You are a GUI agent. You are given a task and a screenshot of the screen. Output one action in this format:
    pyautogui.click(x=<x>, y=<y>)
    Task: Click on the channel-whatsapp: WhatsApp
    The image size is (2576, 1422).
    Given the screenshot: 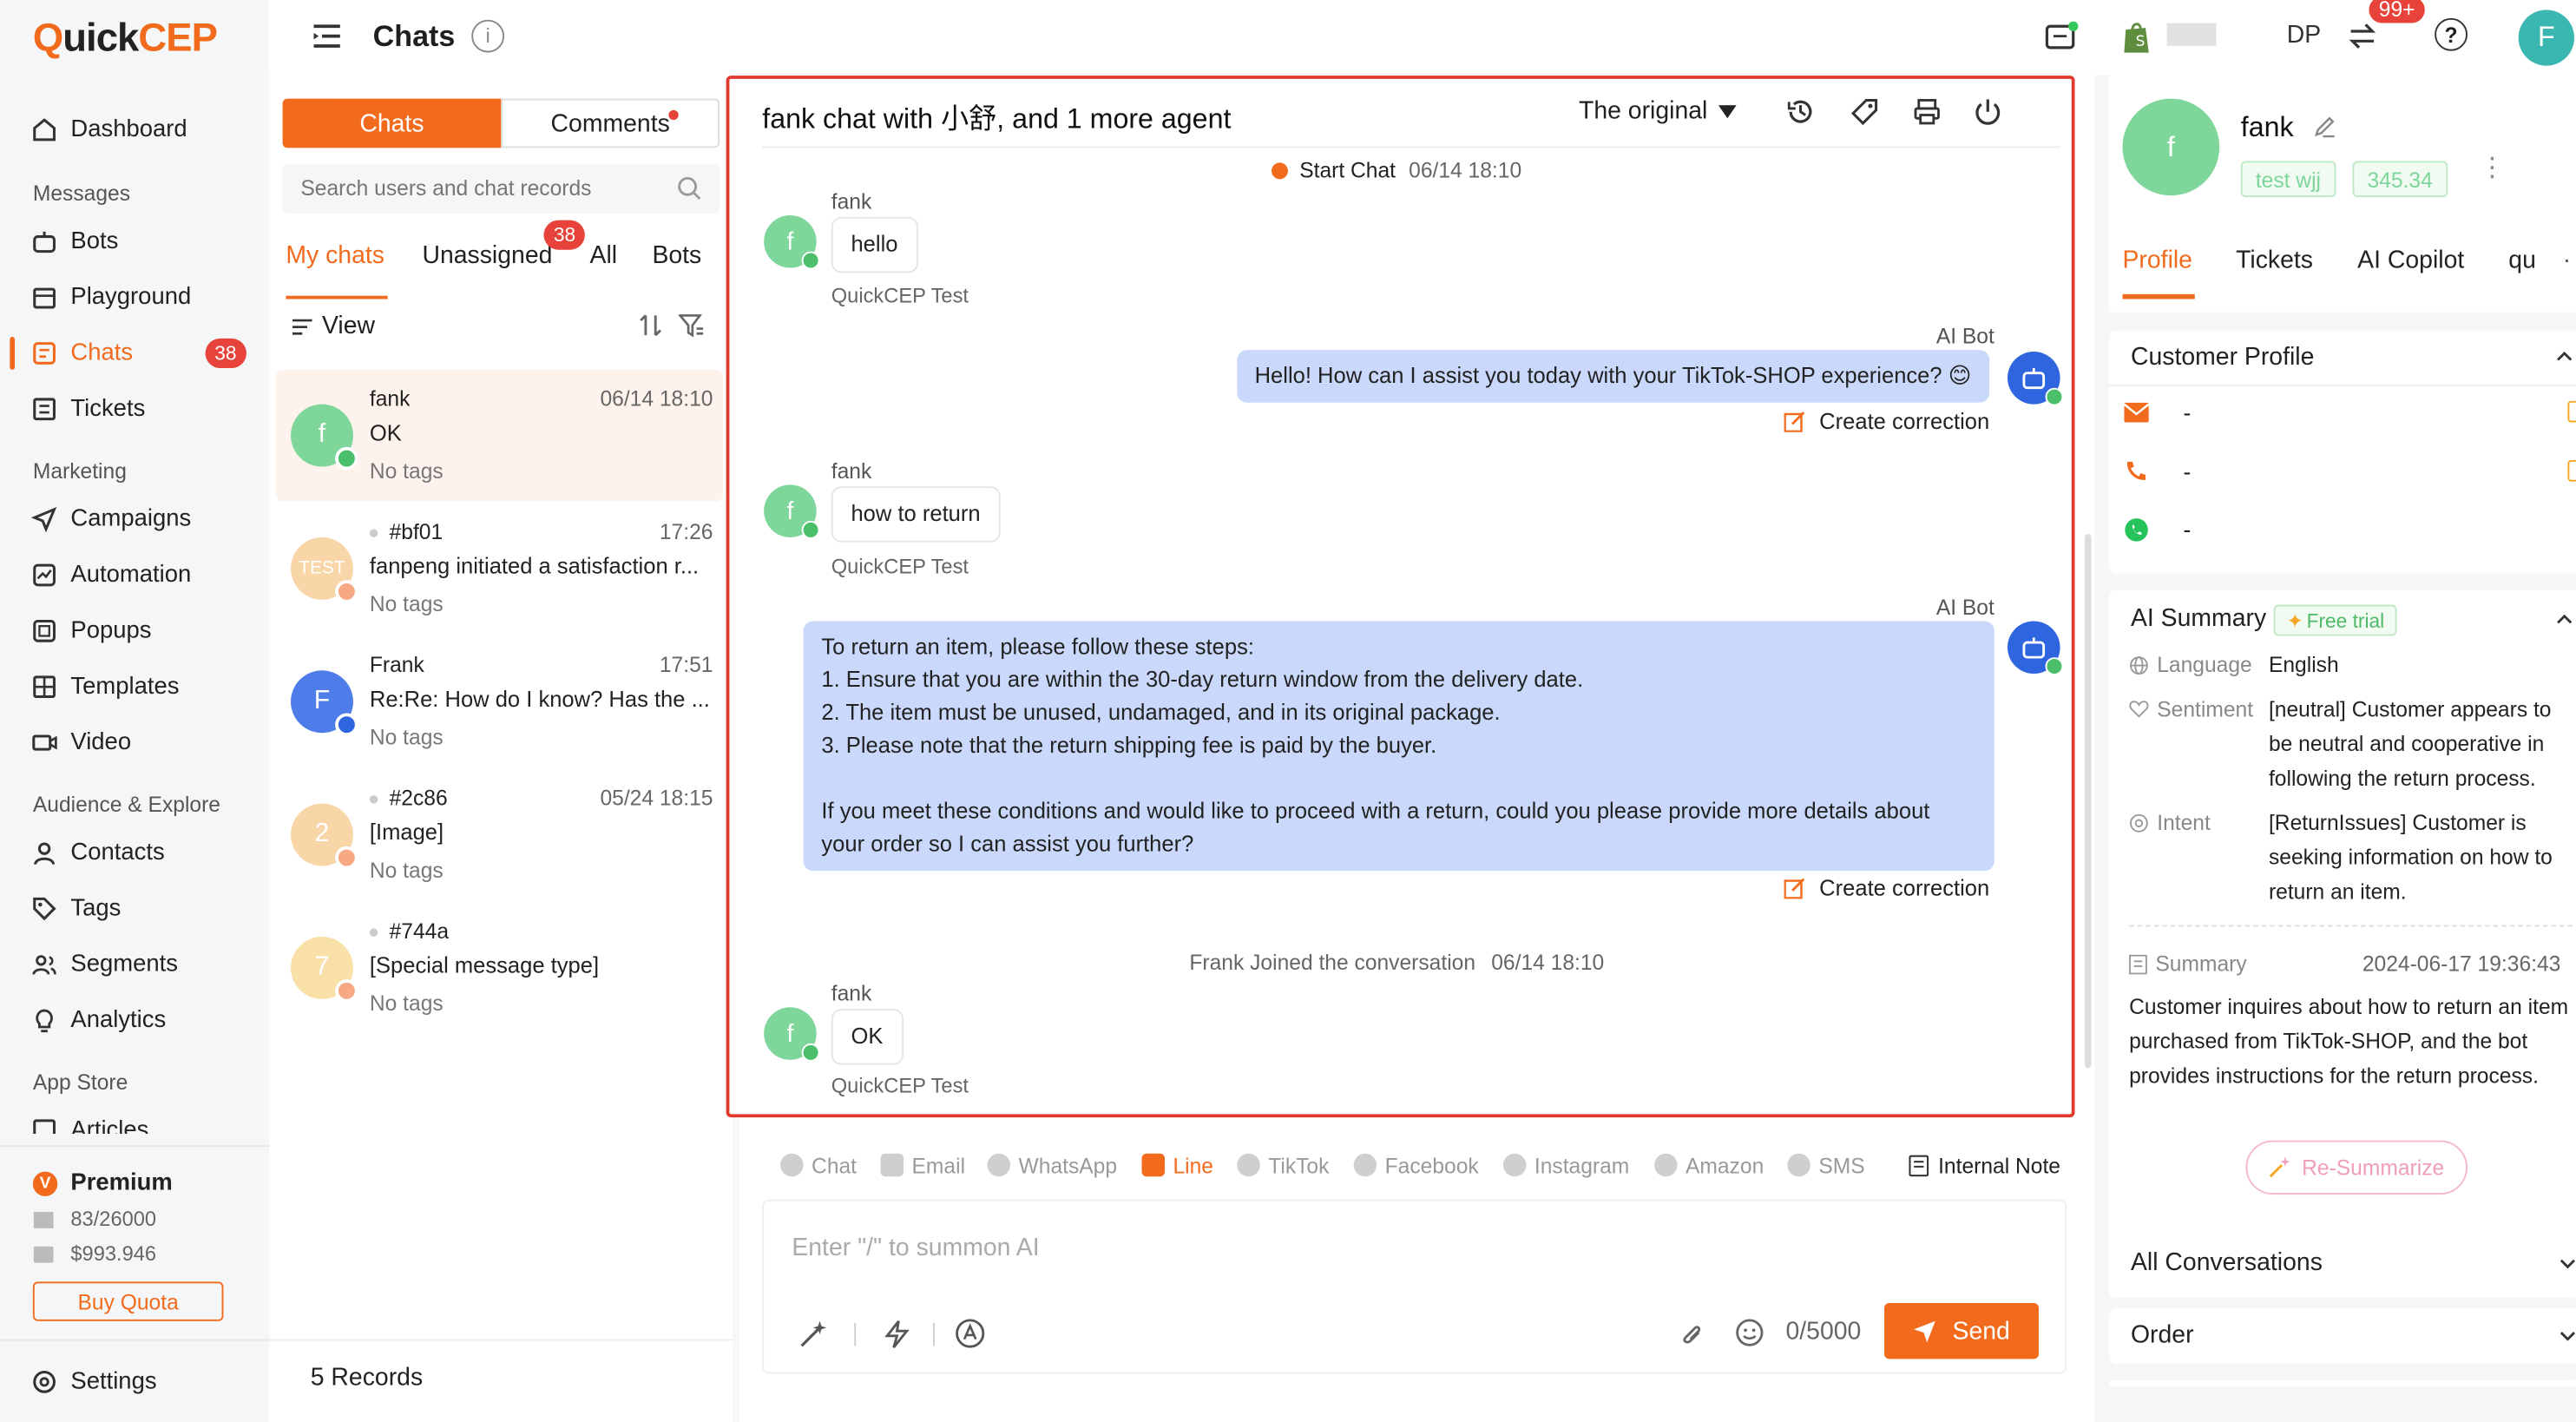 What is the action you would take?
    pyautogui.click(x=1052, y=1165)
    